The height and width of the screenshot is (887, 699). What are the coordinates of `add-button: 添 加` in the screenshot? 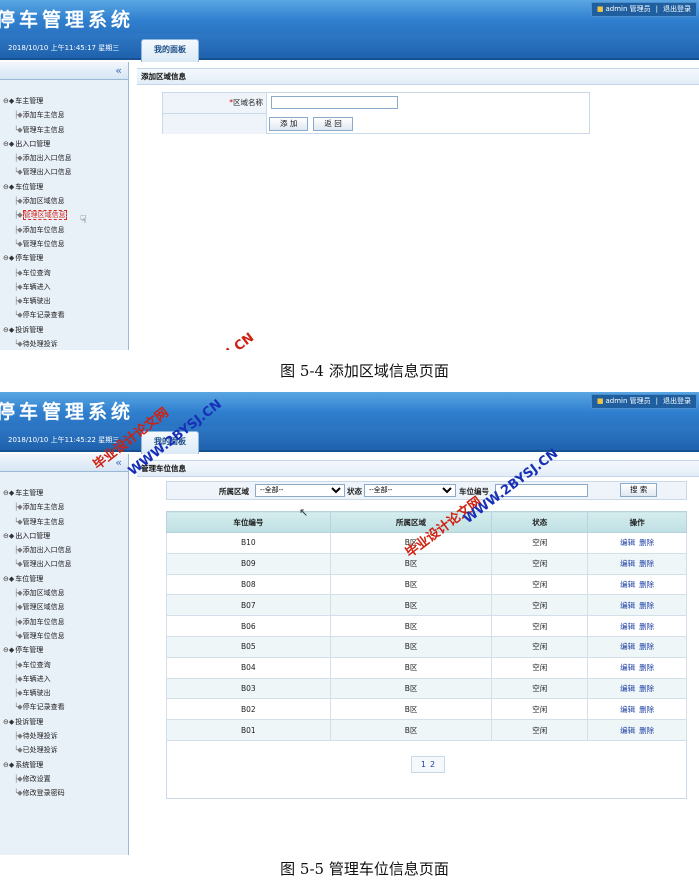 It's located at (289, 124).